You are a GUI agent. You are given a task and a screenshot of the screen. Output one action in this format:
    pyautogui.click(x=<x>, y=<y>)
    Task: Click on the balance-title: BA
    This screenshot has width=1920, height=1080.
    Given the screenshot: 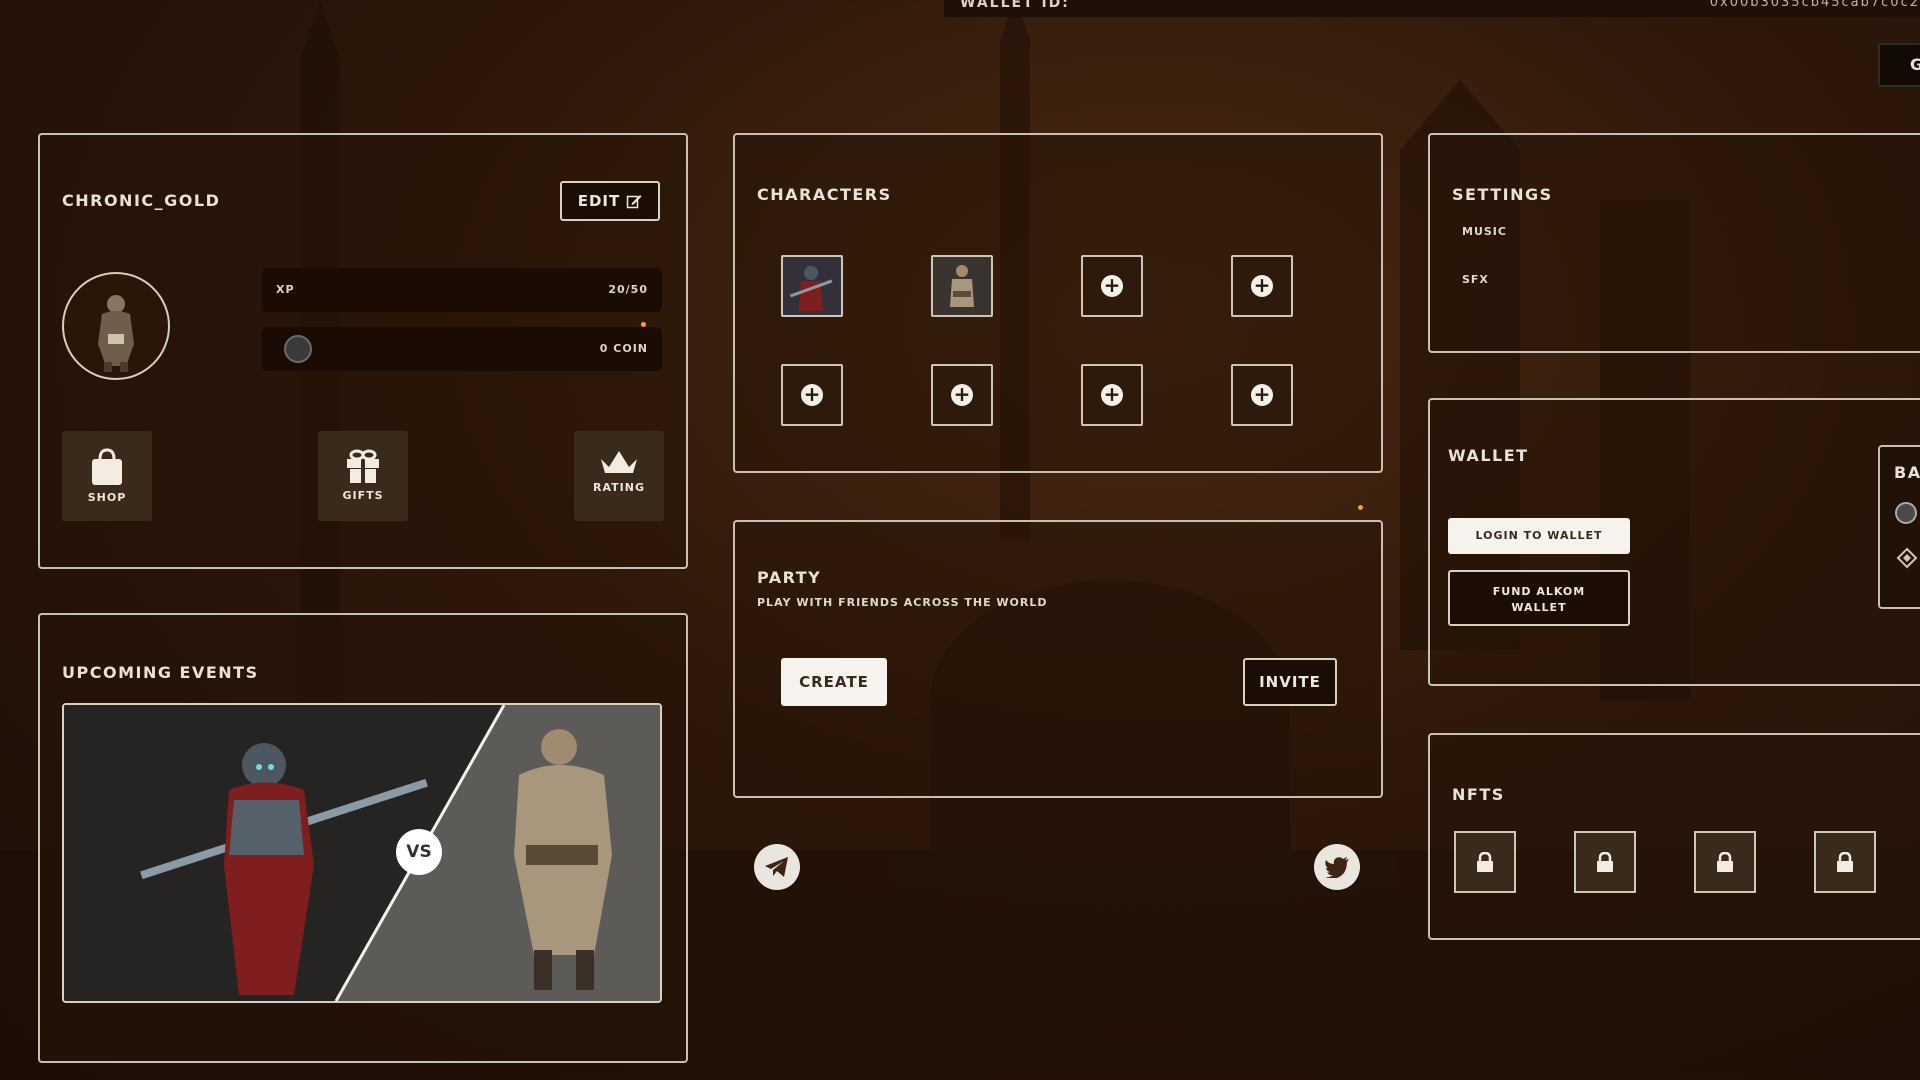 What is the action you would take?
    pyautogui.click(x=1907, y=472)
    